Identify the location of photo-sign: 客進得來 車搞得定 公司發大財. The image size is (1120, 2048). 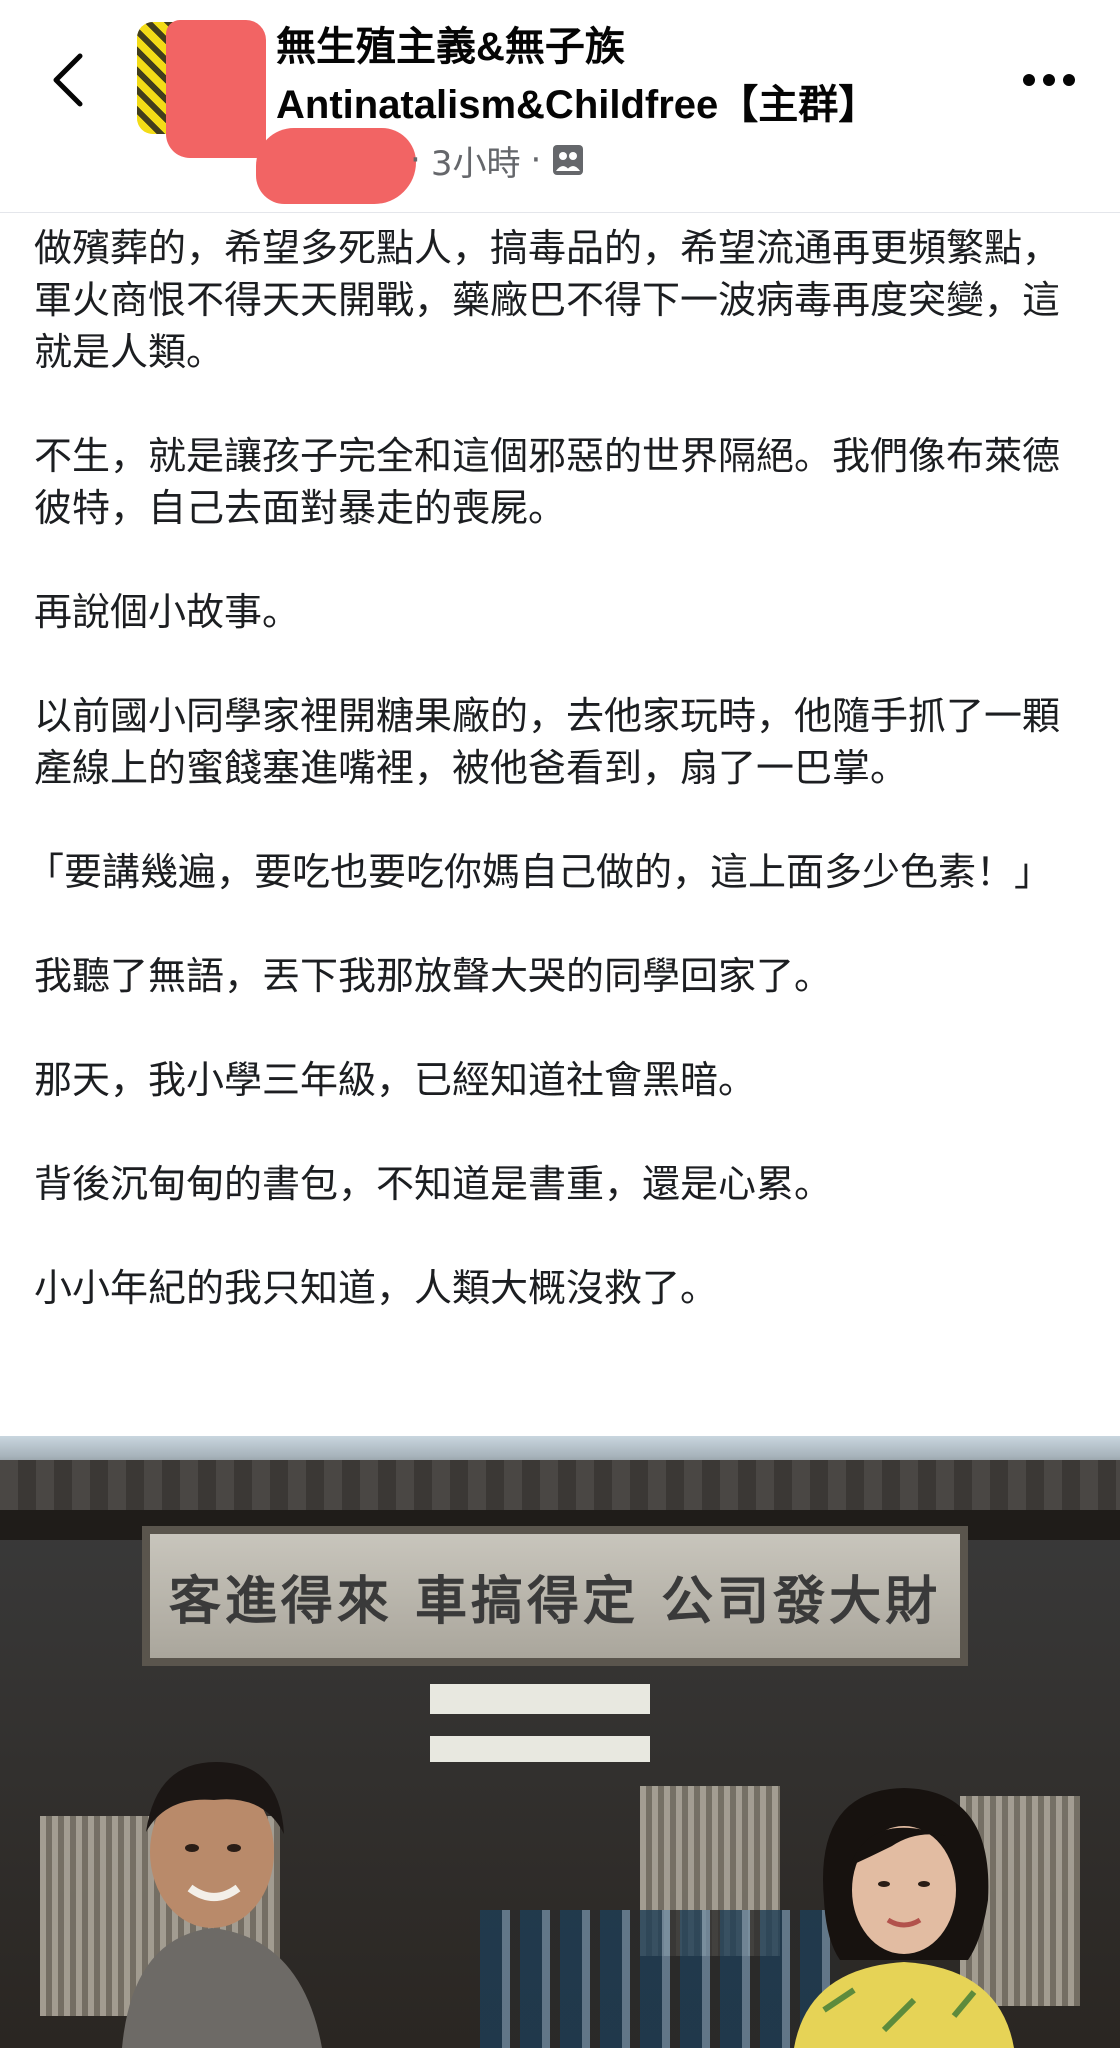
(555, 1596).